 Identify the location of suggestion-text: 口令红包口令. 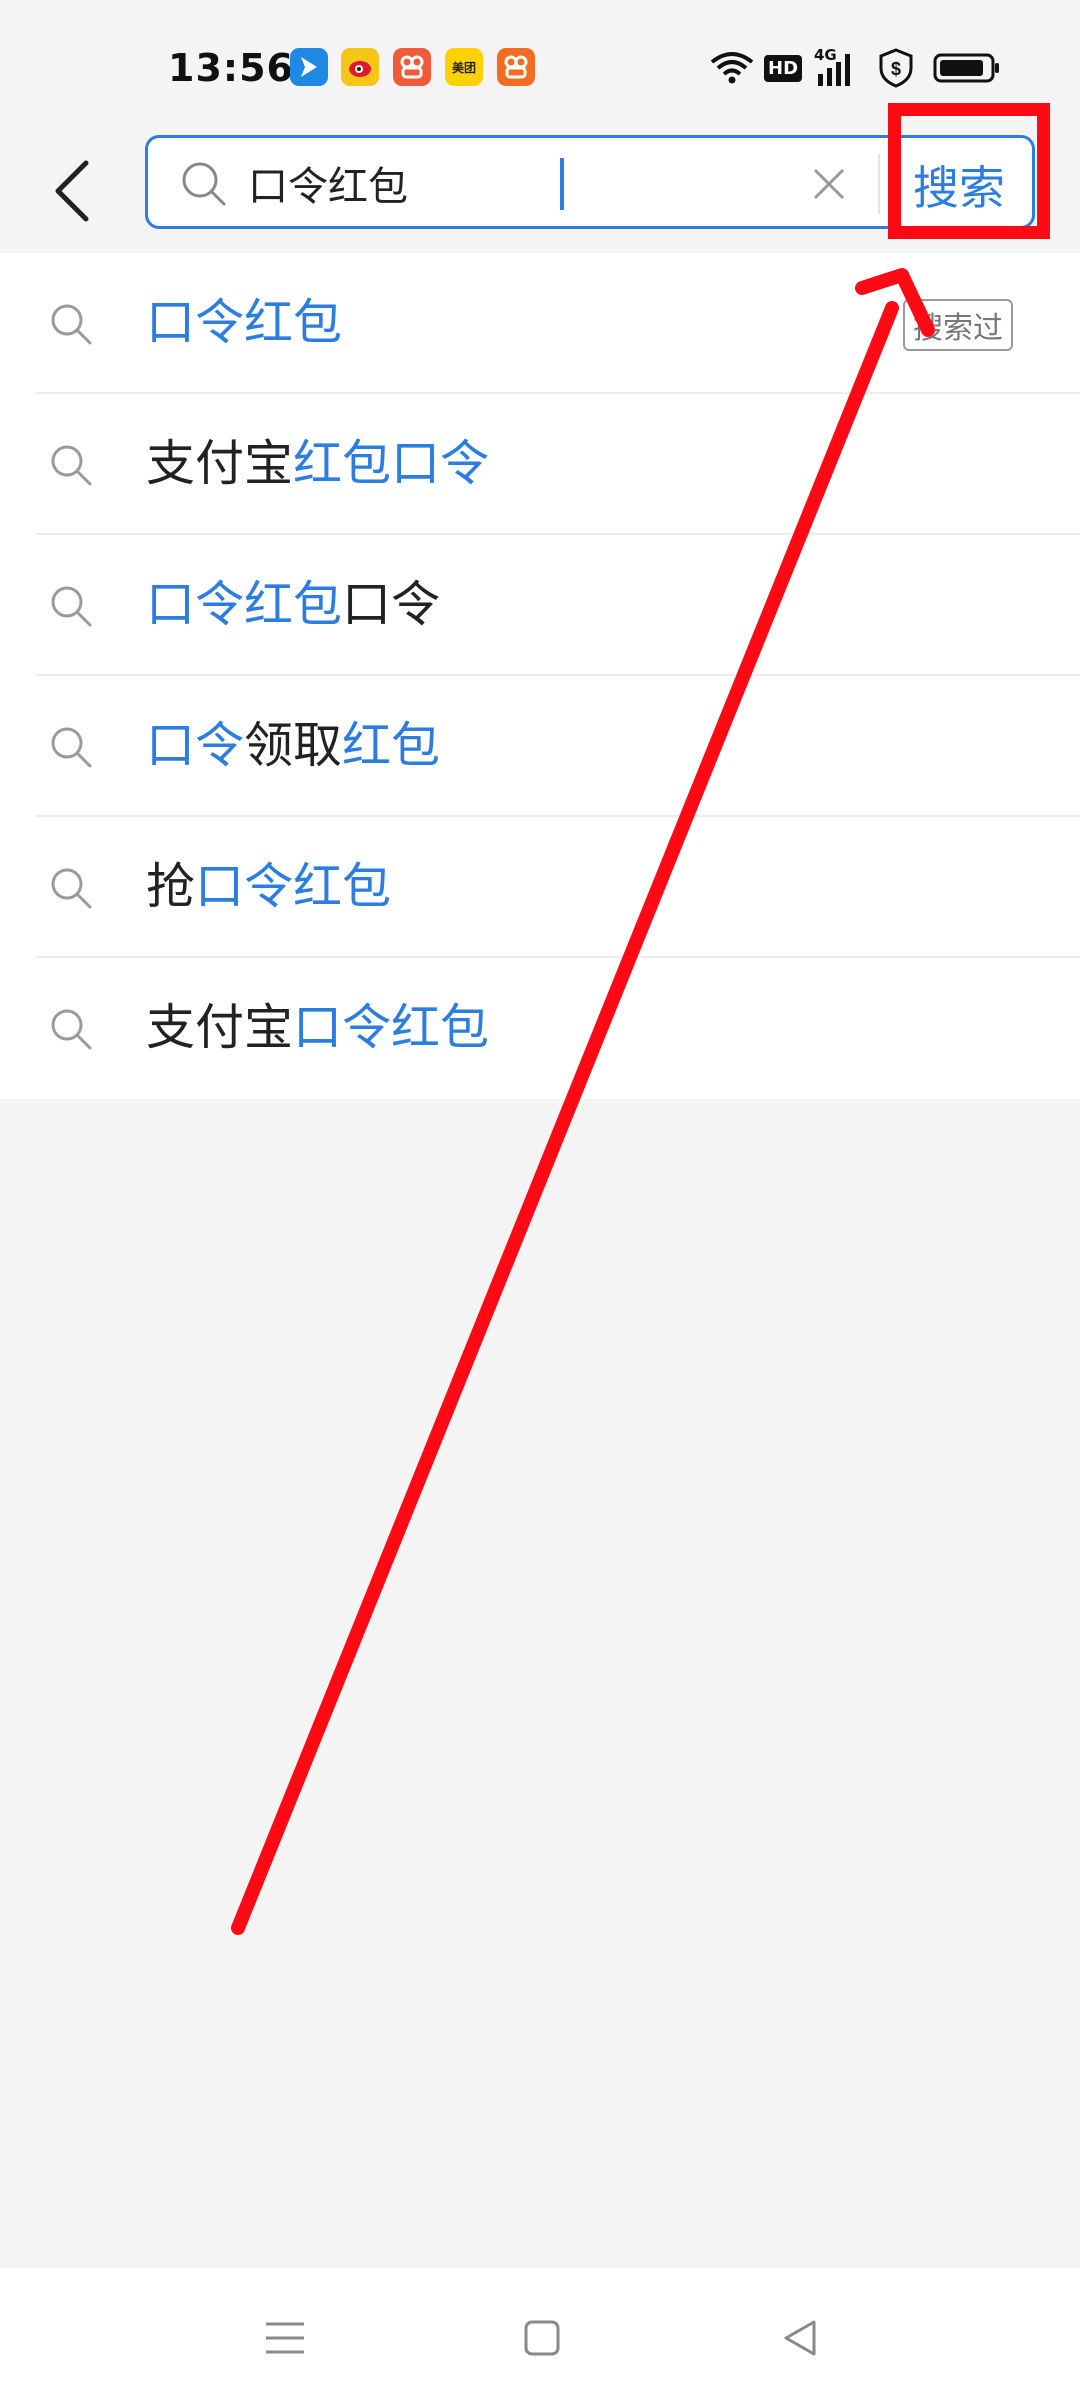
(293, 605).